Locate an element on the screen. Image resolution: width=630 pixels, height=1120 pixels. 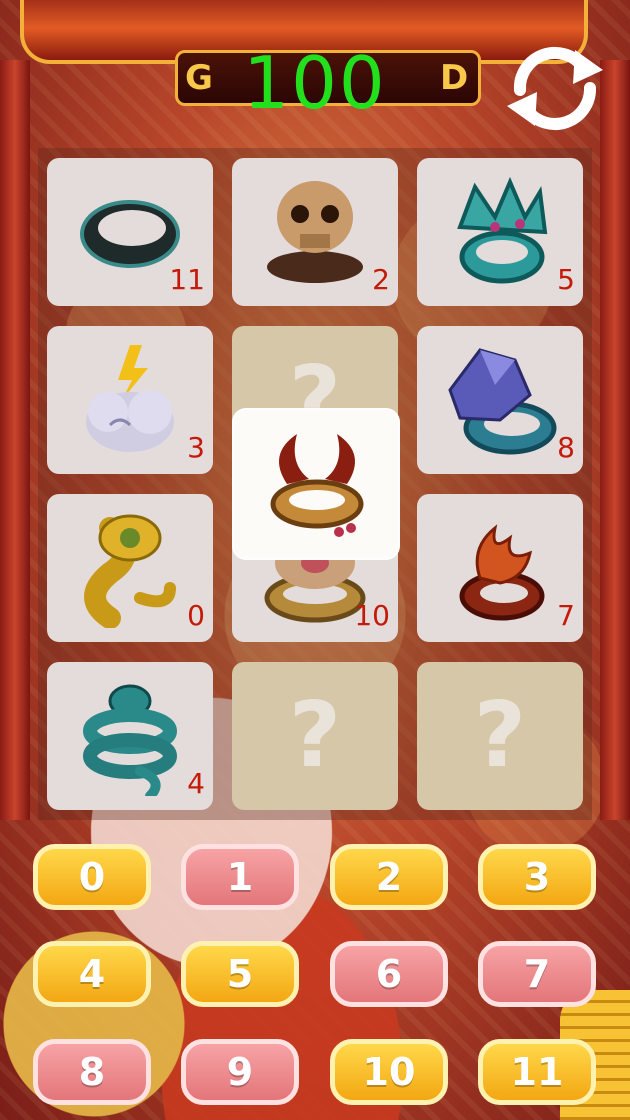
crystal-ring-icon is located at coordinates (502, 401).